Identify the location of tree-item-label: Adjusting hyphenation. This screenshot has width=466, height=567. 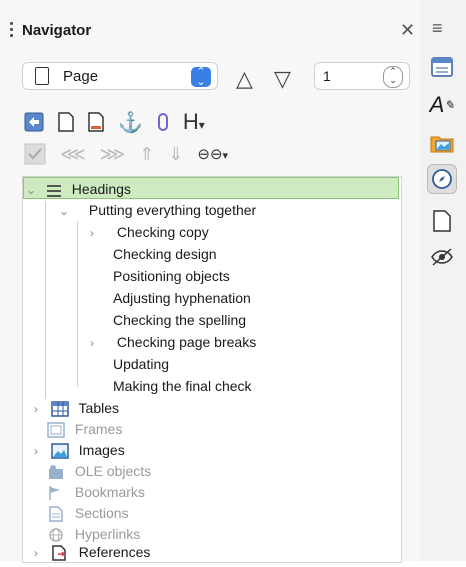
(182, 298).